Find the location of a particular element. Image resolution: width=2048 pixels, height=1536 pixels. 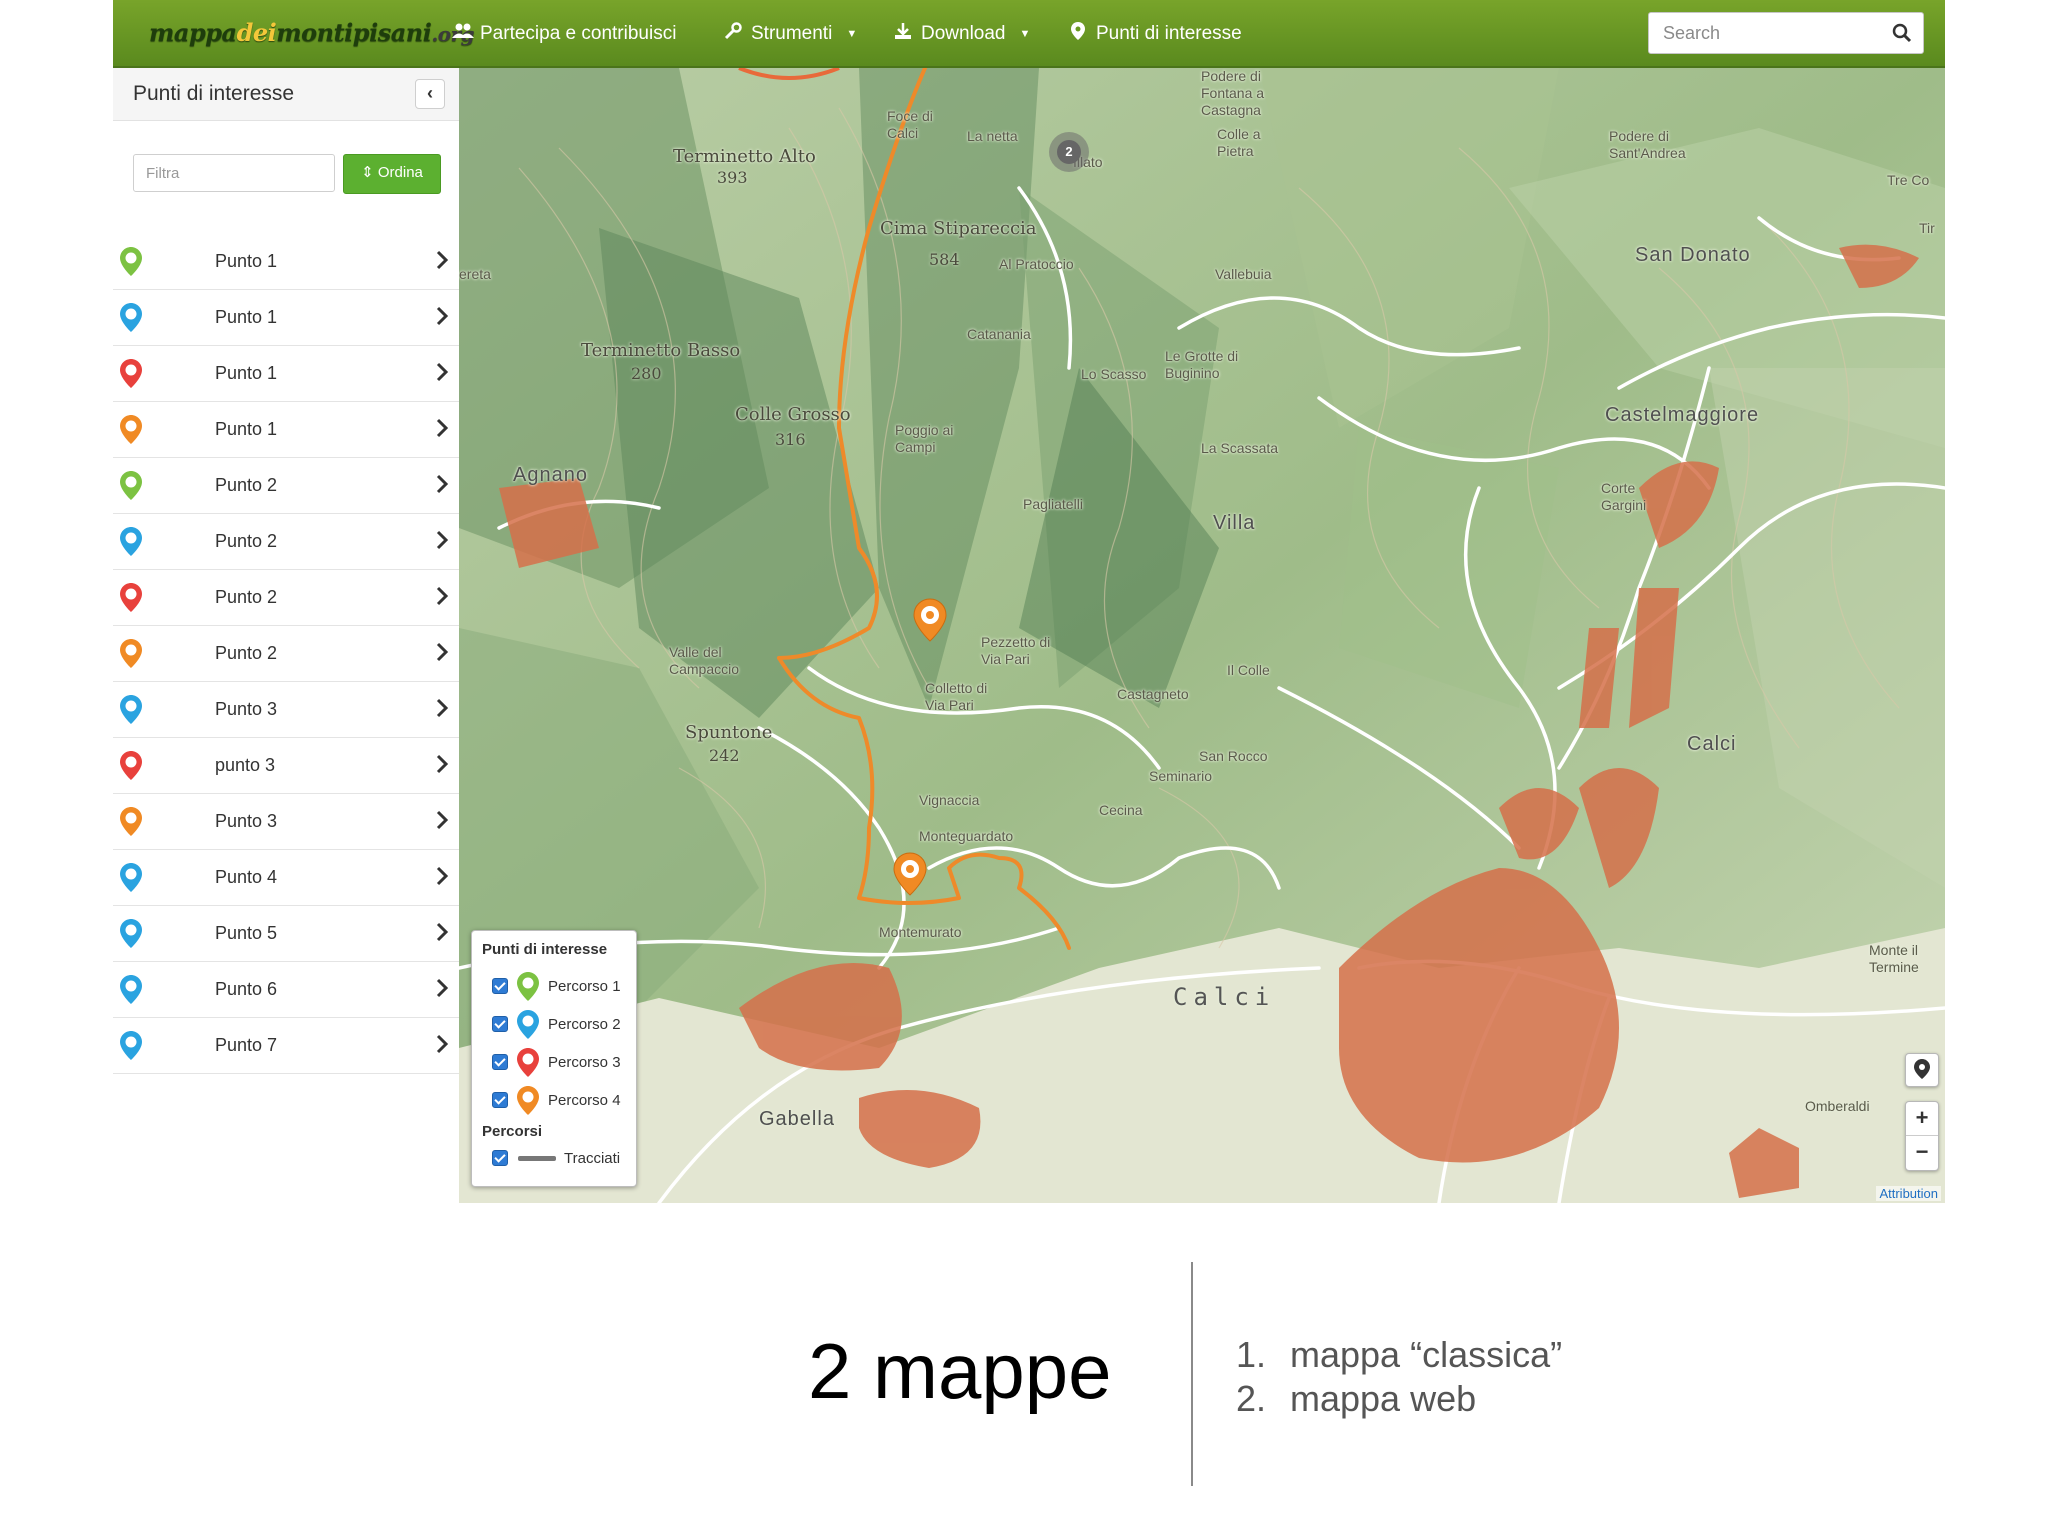

nav-punti-interesse: Punti di interesse is located at coordinates (1155, 33).